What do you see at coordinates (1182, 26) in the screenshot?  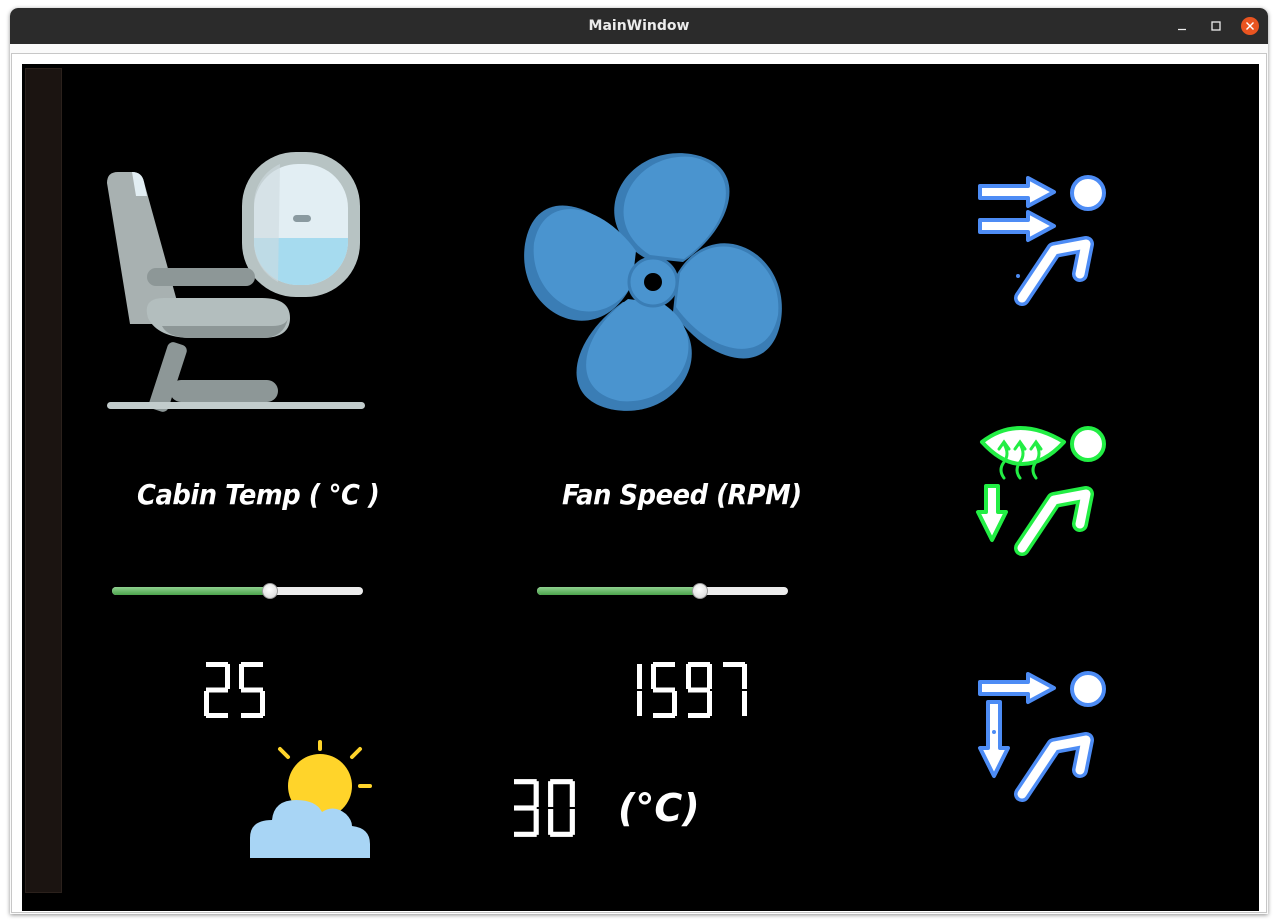 I see `minimize-icon` at bounding box center [1182, 26].